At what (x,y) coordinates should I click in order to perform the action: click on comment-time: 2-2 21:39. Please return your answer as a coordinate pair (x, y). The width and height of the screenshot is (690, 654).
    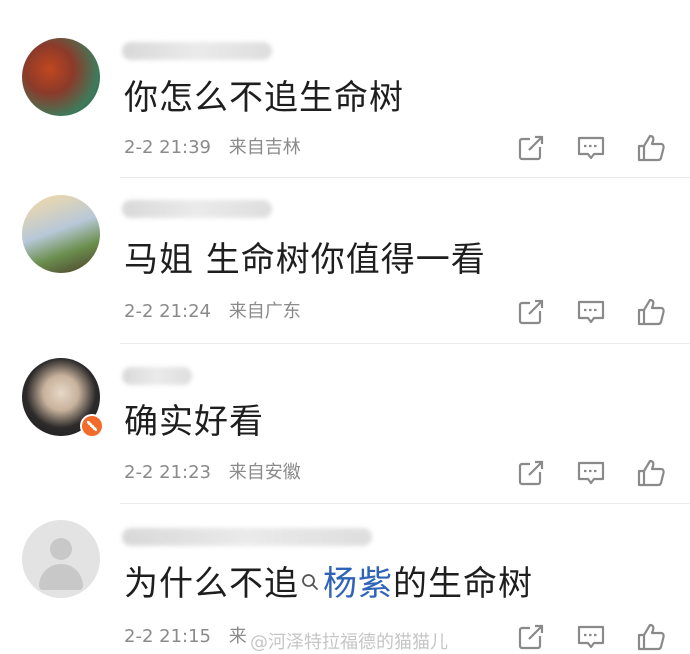
    Looking at the image, I should click on (167, 147).